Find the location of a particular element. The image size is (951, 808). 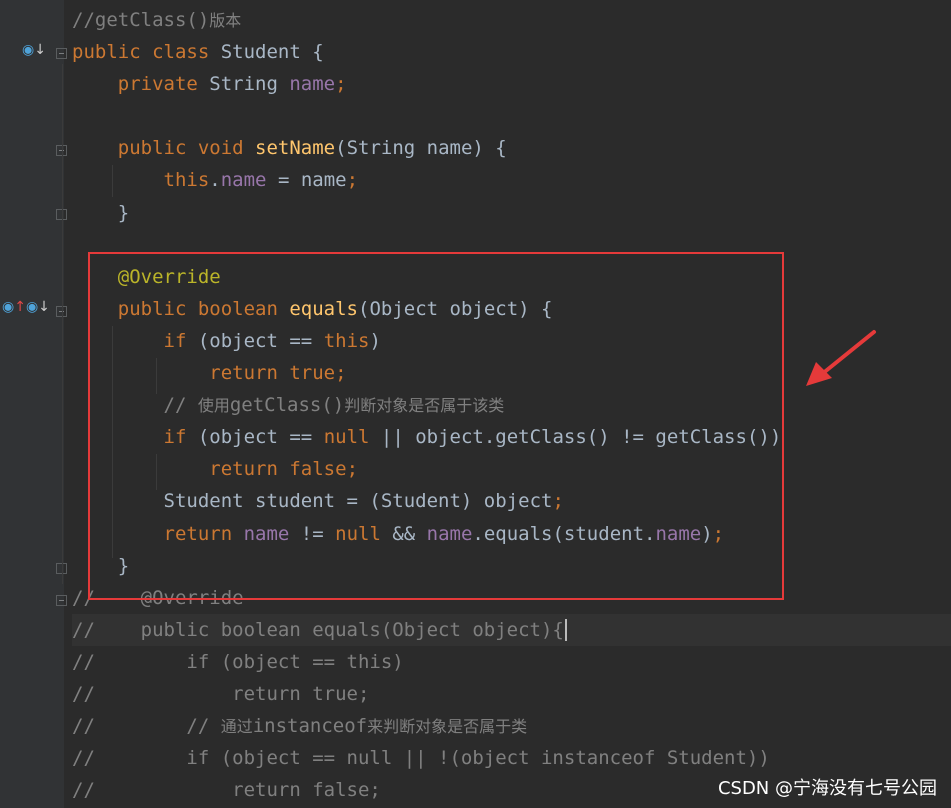

code-token: String is located at coordinates (249, 84).